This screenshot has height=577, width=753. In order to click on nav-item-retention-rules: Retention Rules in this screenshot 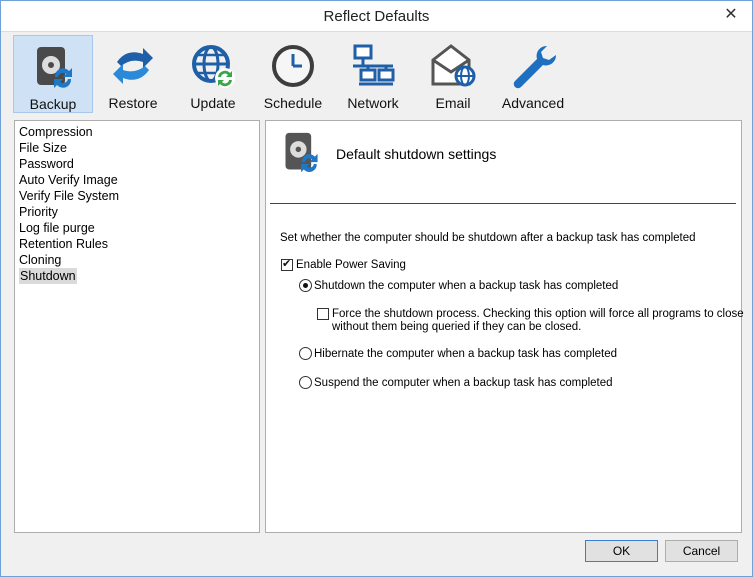, I will do `click(63, 244)`.